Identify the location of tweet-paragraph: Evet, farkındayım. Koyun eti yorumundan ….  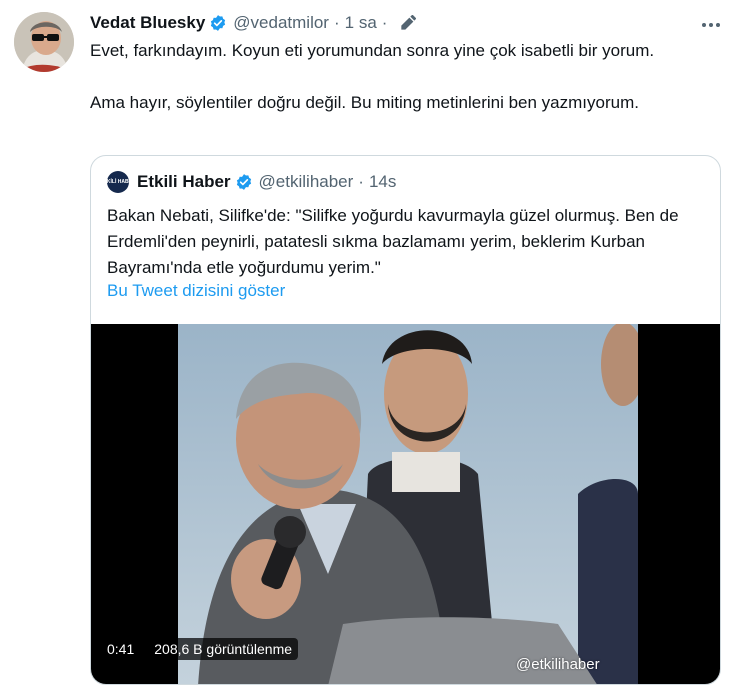
(372, 50).